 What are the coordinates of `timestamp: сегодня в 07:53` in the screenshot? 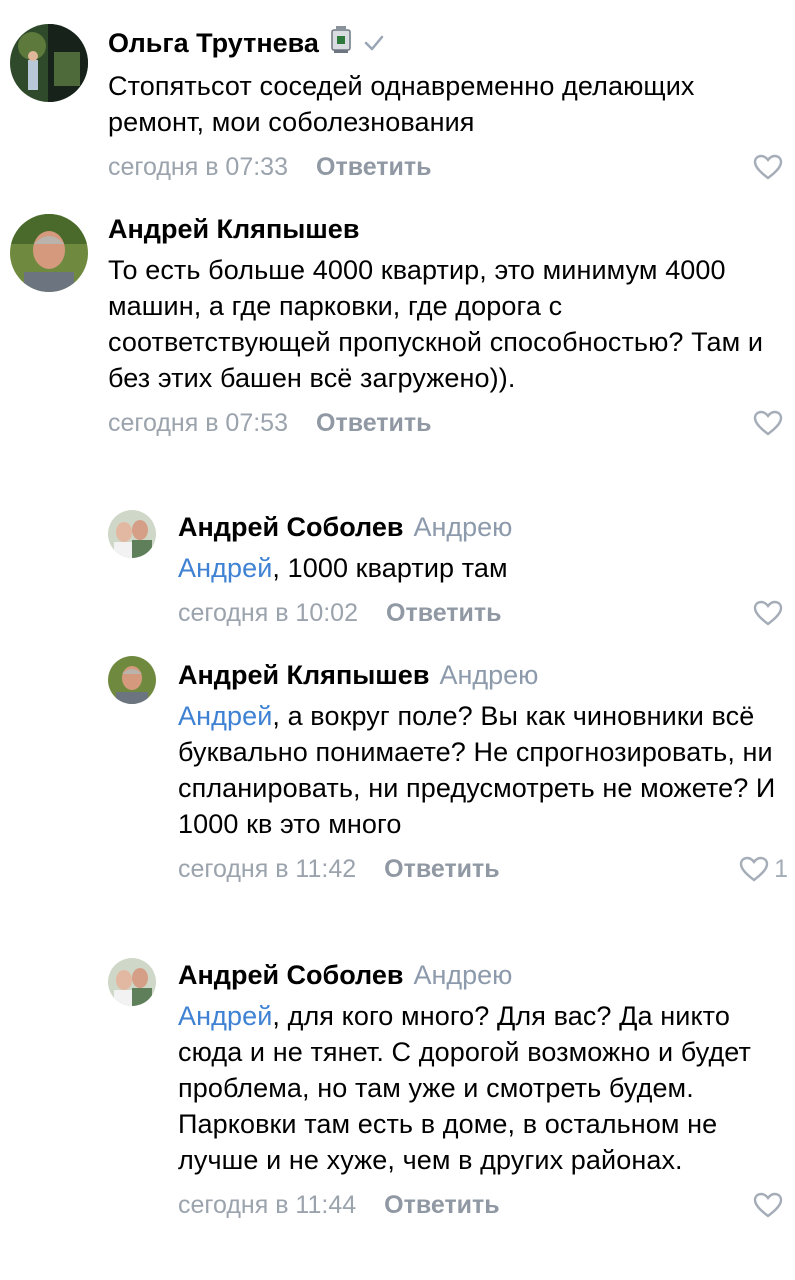 It's located at (198, 423).